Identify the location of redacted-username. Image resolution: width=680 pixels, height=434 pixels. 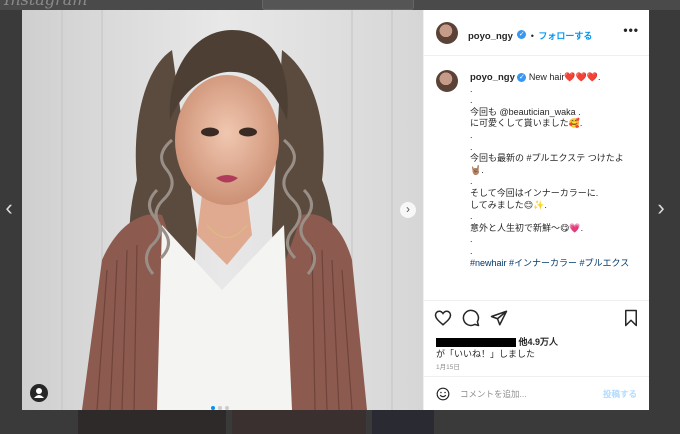
(476, 343).